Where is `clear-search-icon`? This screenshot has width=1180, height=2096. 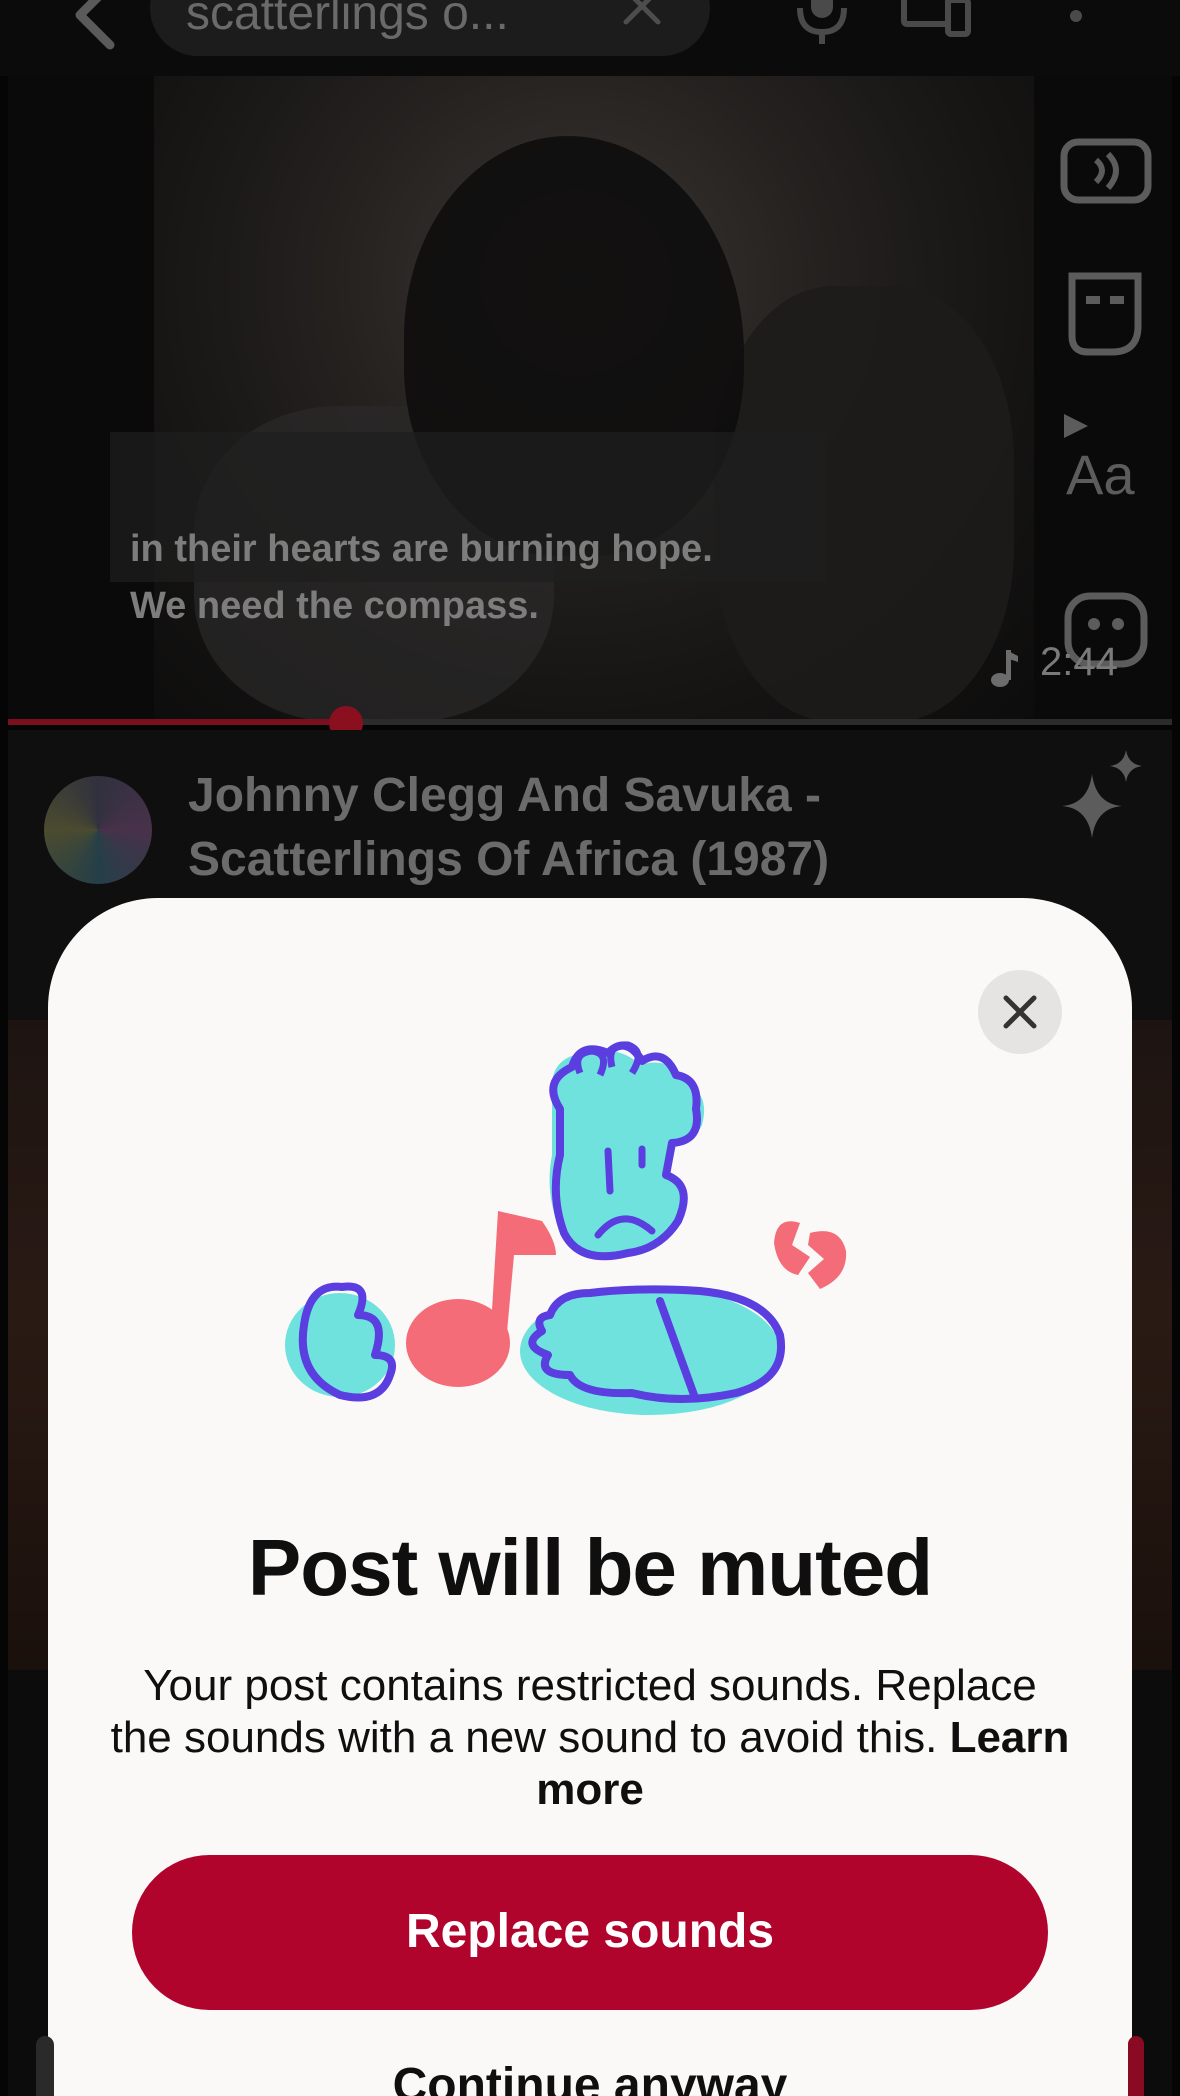 clear-search-icon is located at coordinates (642, 15).